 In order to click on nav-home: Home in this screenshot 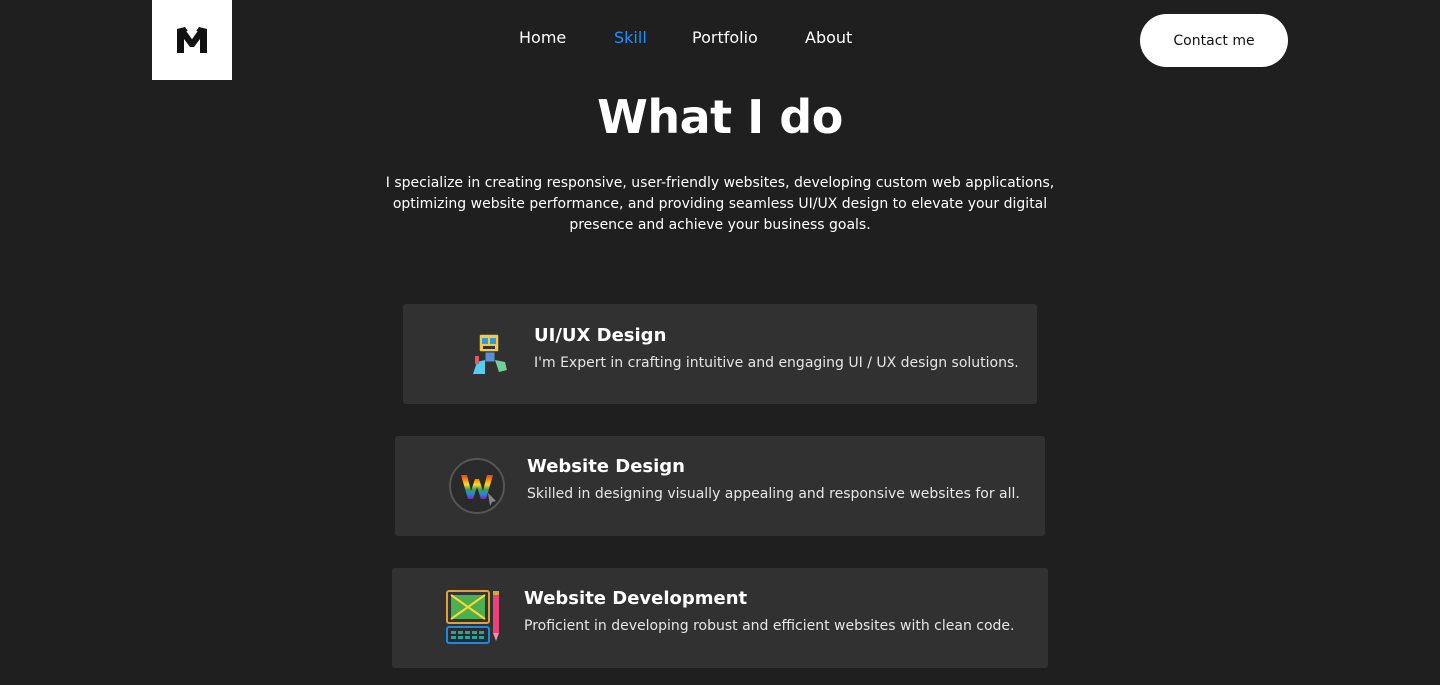, I will do `click(542, 37)`.